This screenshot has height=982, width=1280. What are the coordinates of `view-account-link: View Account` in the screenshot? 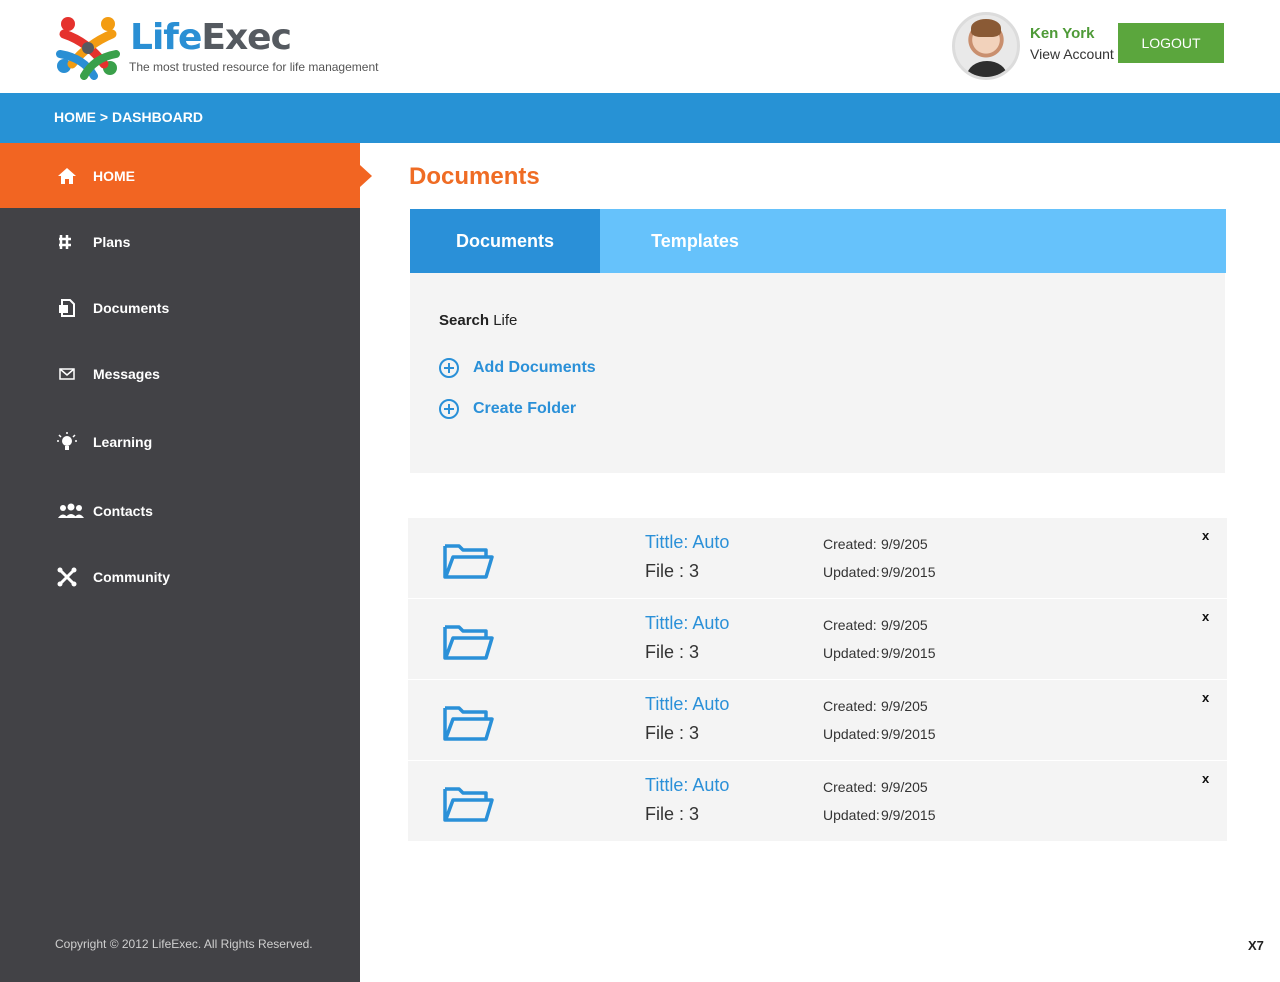 It's located at (1072, 54).